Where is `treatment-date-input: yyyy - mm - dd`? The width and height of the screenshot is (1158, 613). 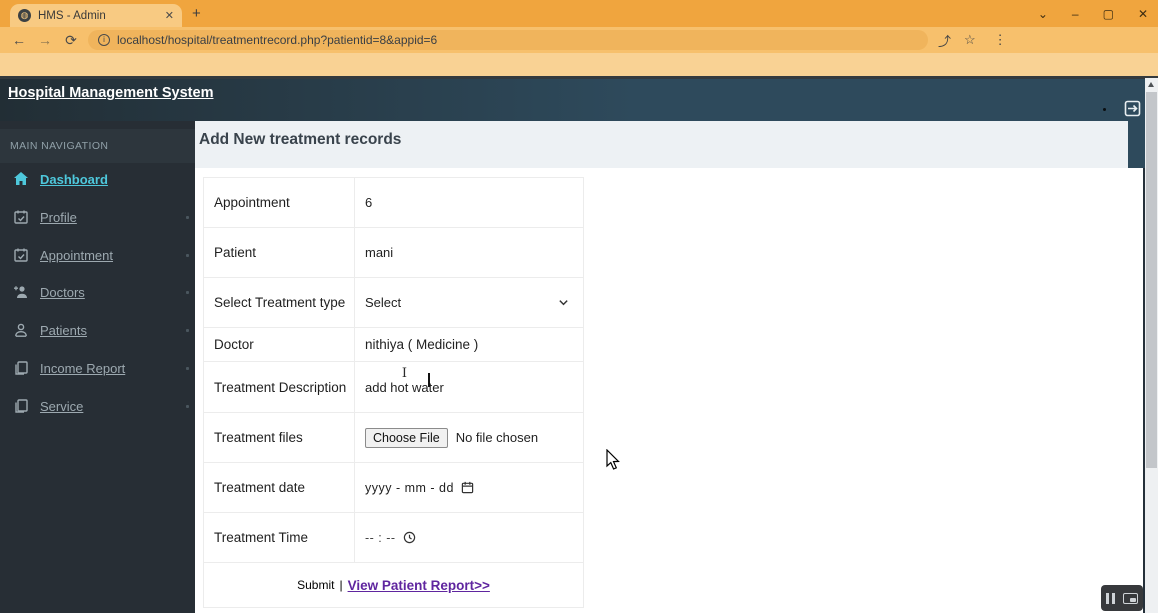
treatment-date-input: yyyy - mm - dd is located at coordinates (469, 487).